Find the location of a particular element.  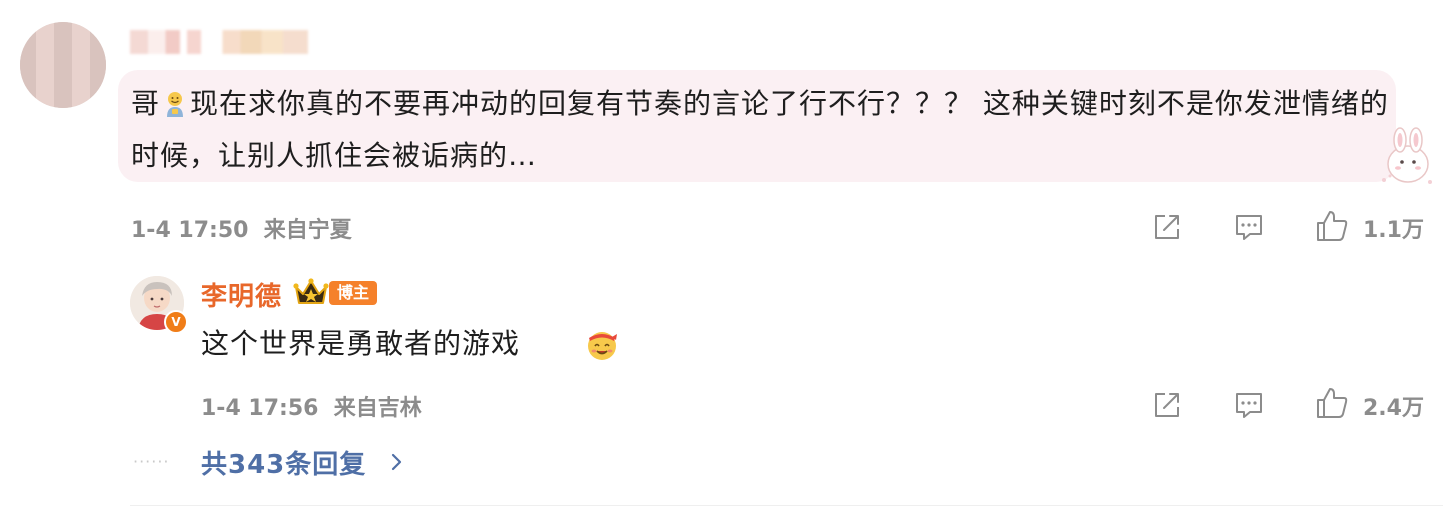

verified-badge-icon: V is located at coordinates (176, 322).